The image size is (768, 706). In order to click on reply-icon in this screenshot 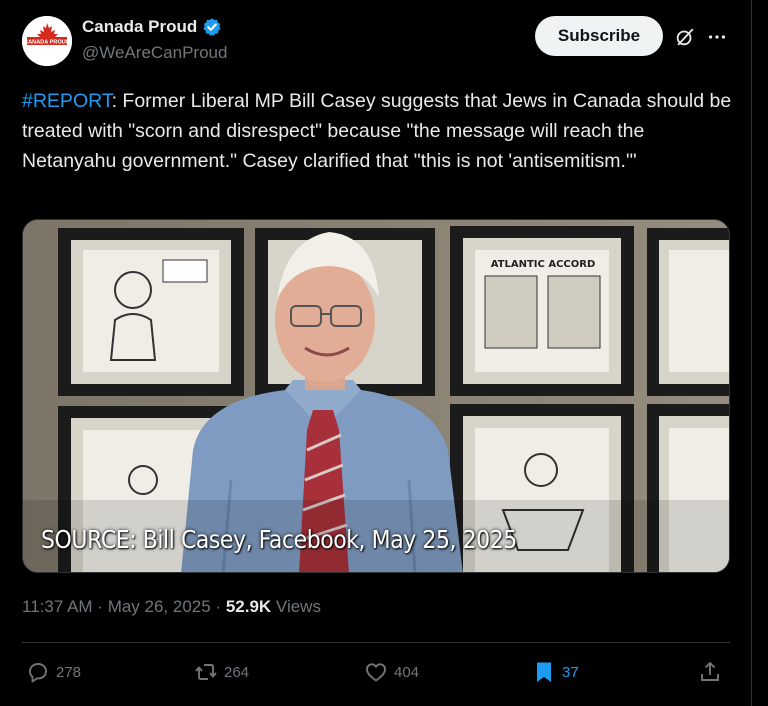, I will do `click(38, 673)`.